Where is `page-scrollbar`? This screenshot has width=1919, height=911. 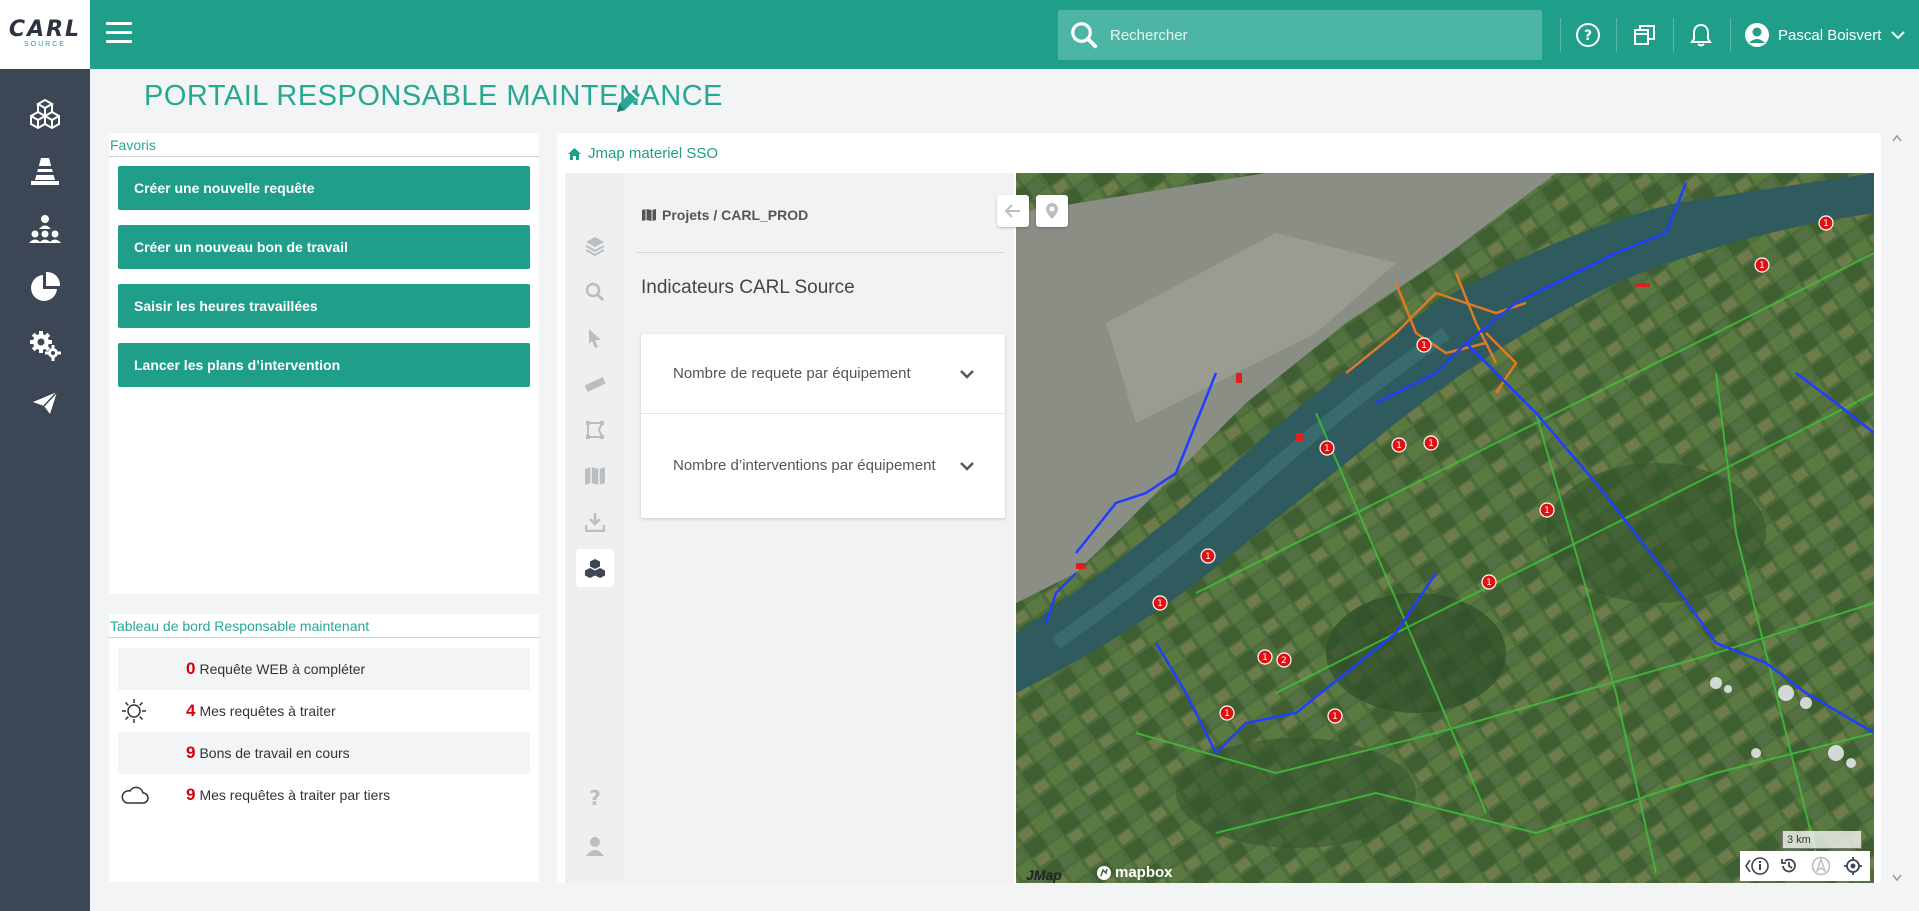
page-scrollbar is located at coordinates (1897, 508).